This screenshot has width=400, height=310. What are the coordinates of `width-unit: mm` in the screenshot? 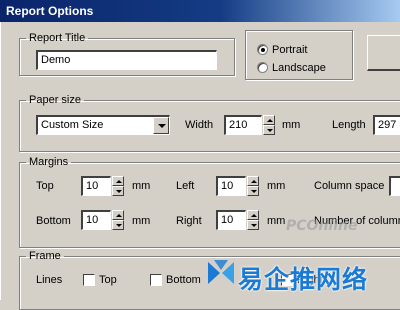 It's located at (291, 125).